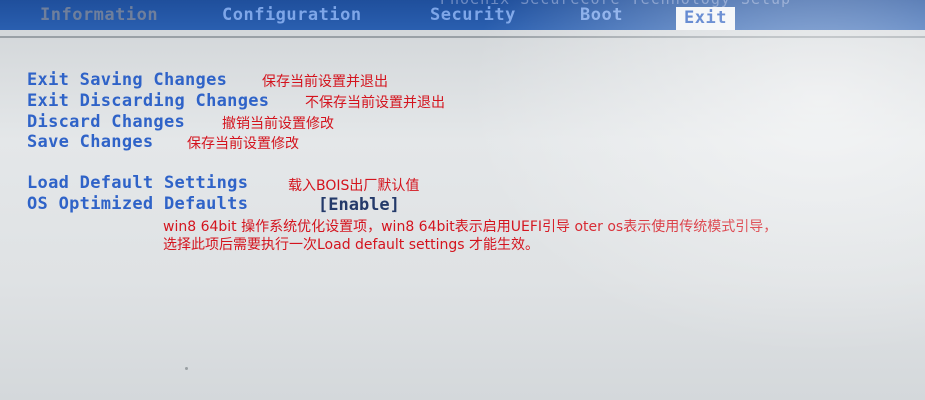 The image size is (925, 400). What do you see at coordinates (106, 122) in the screenshot?
I see `discard-changes-option: Discard Changes` at bounding box center [106, 122].